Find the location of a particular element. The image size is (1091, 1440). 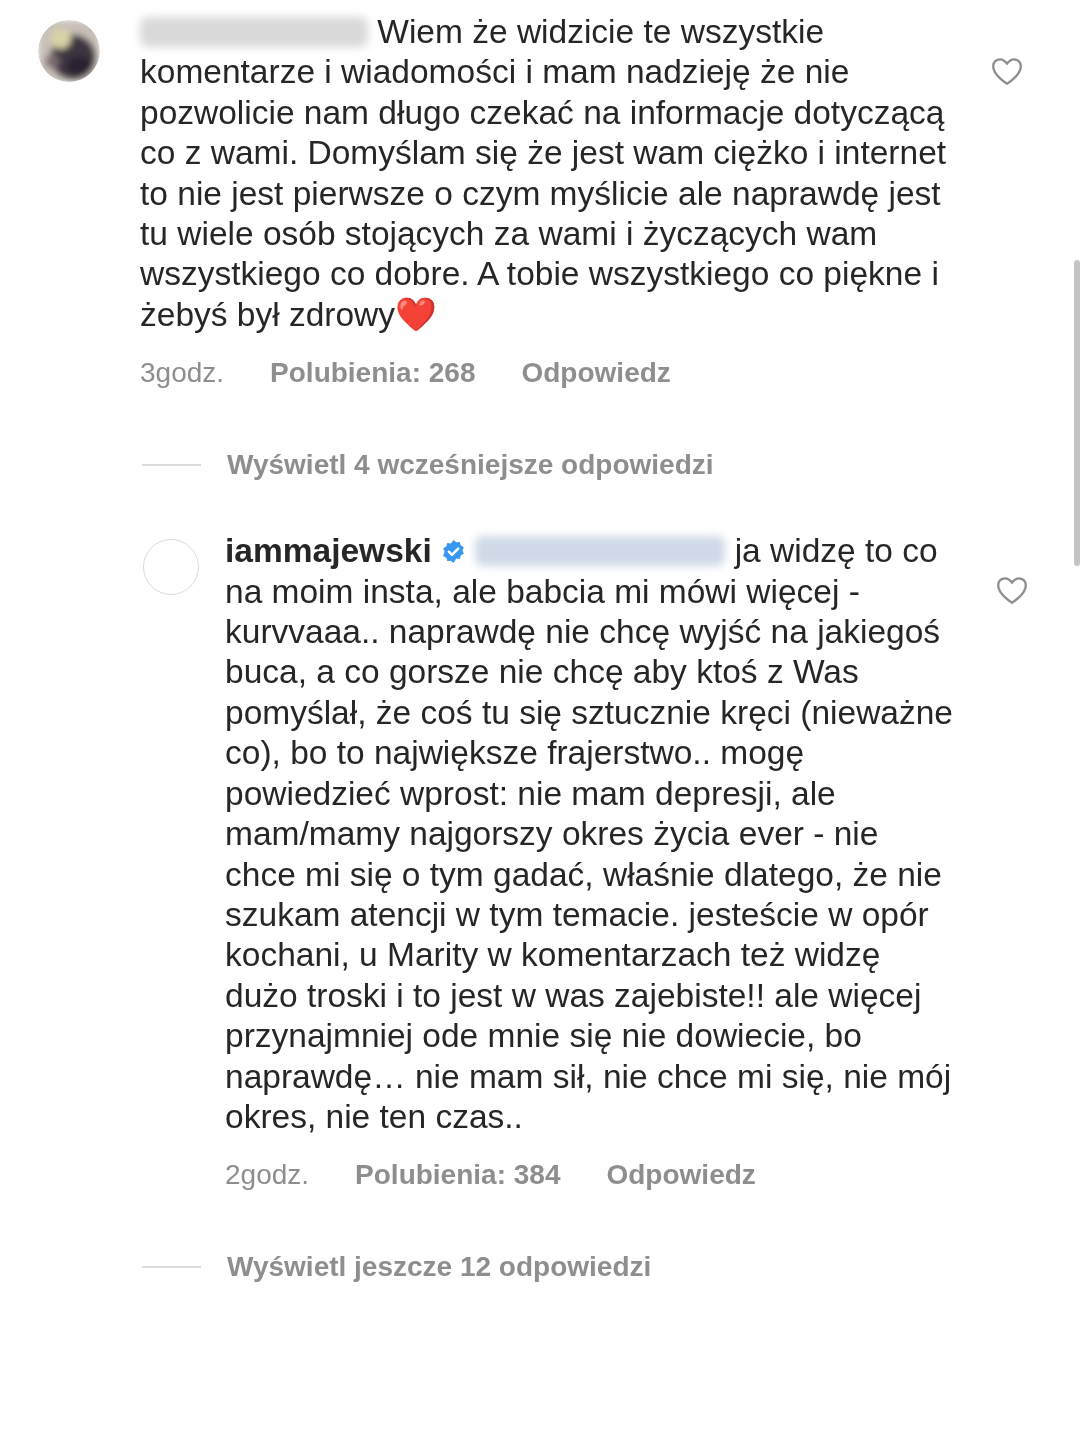

timestamp: 2godz. is located at coordinates (267, 1175).